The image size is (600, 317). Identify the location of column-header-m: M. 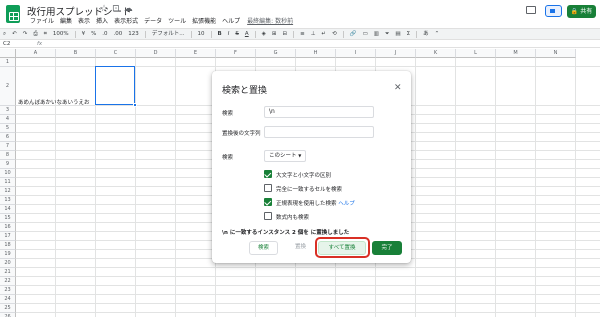
(516, 53).